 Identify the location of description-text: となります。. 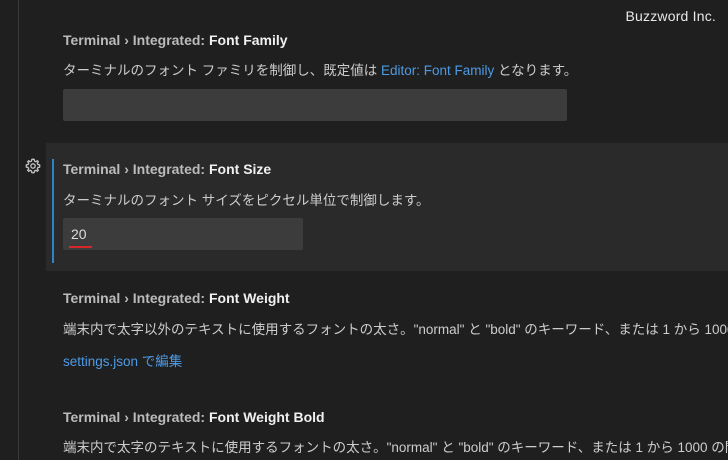
(536, 70).